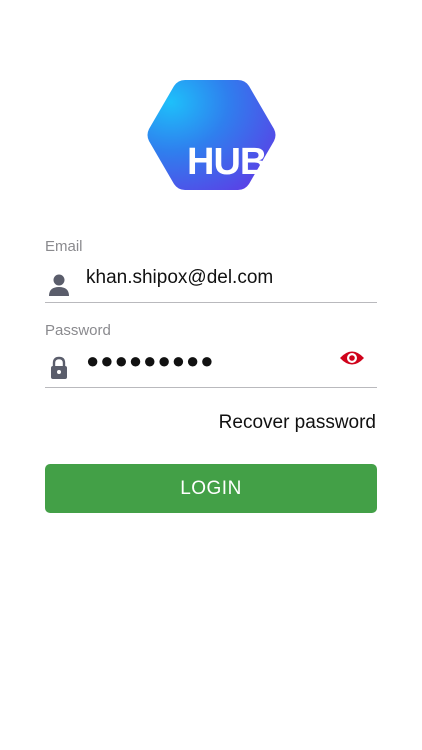 The height and width of the screenshot is (750, 422). I want to click on eye-icon, so click(352, 358).